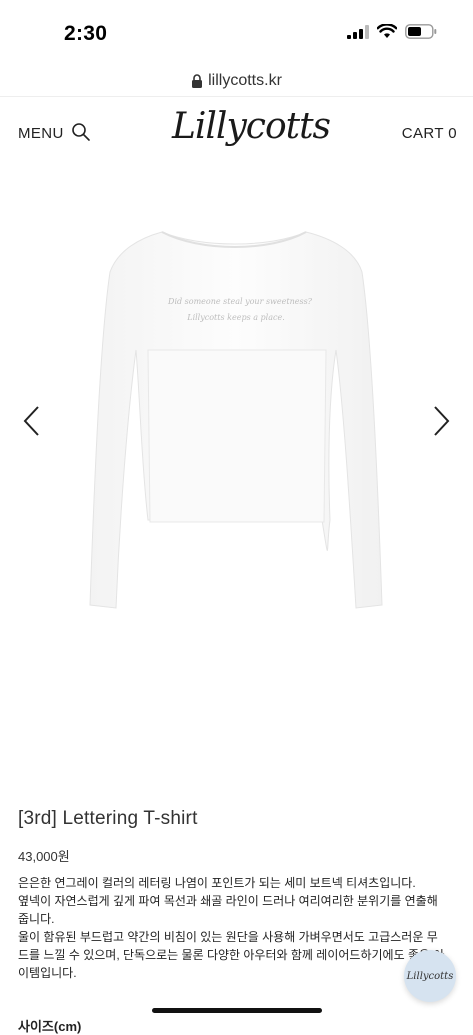  What do you see at coordinates (41, 133) in the screenshot?
I see `menu-button: MENU` at bounding box center [41, 133].